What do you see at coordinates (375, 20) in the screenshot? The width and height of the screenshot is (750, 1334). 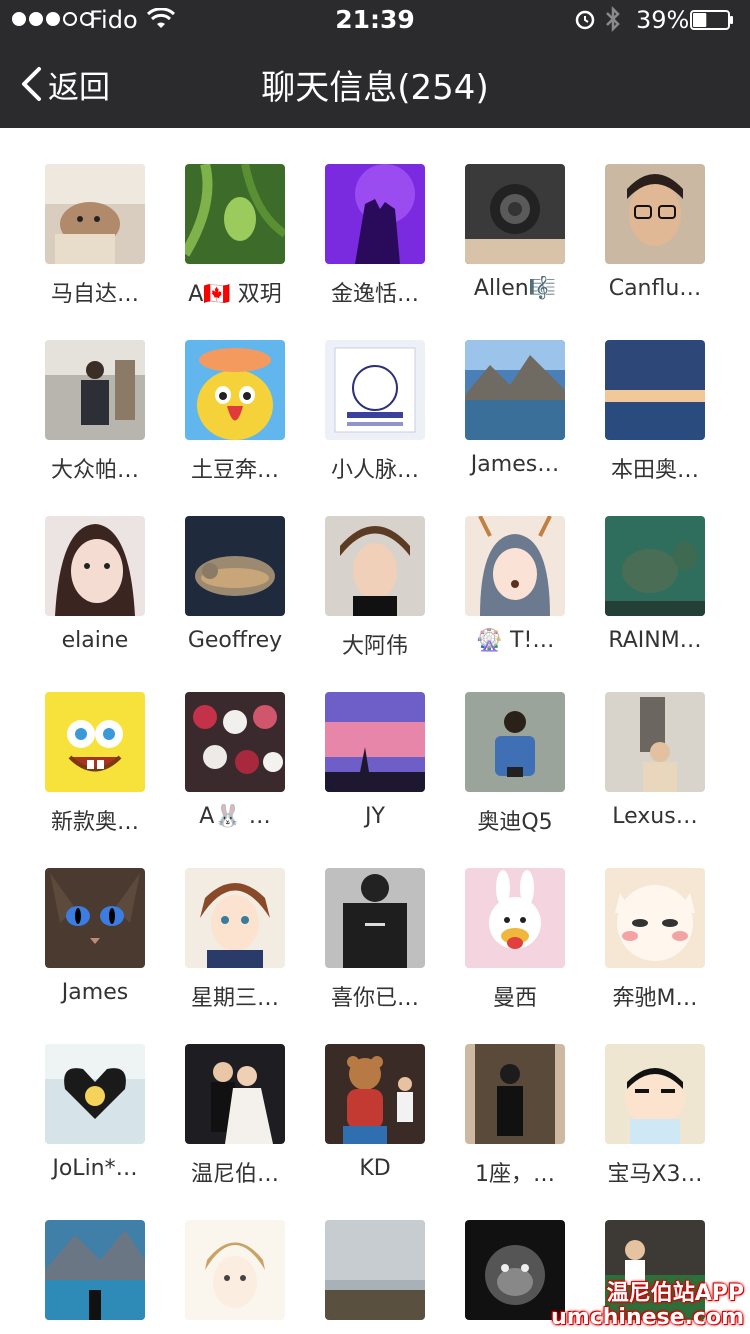 I see `status-bar: Fido 21:39 39%` at bounding box center [375, 20].